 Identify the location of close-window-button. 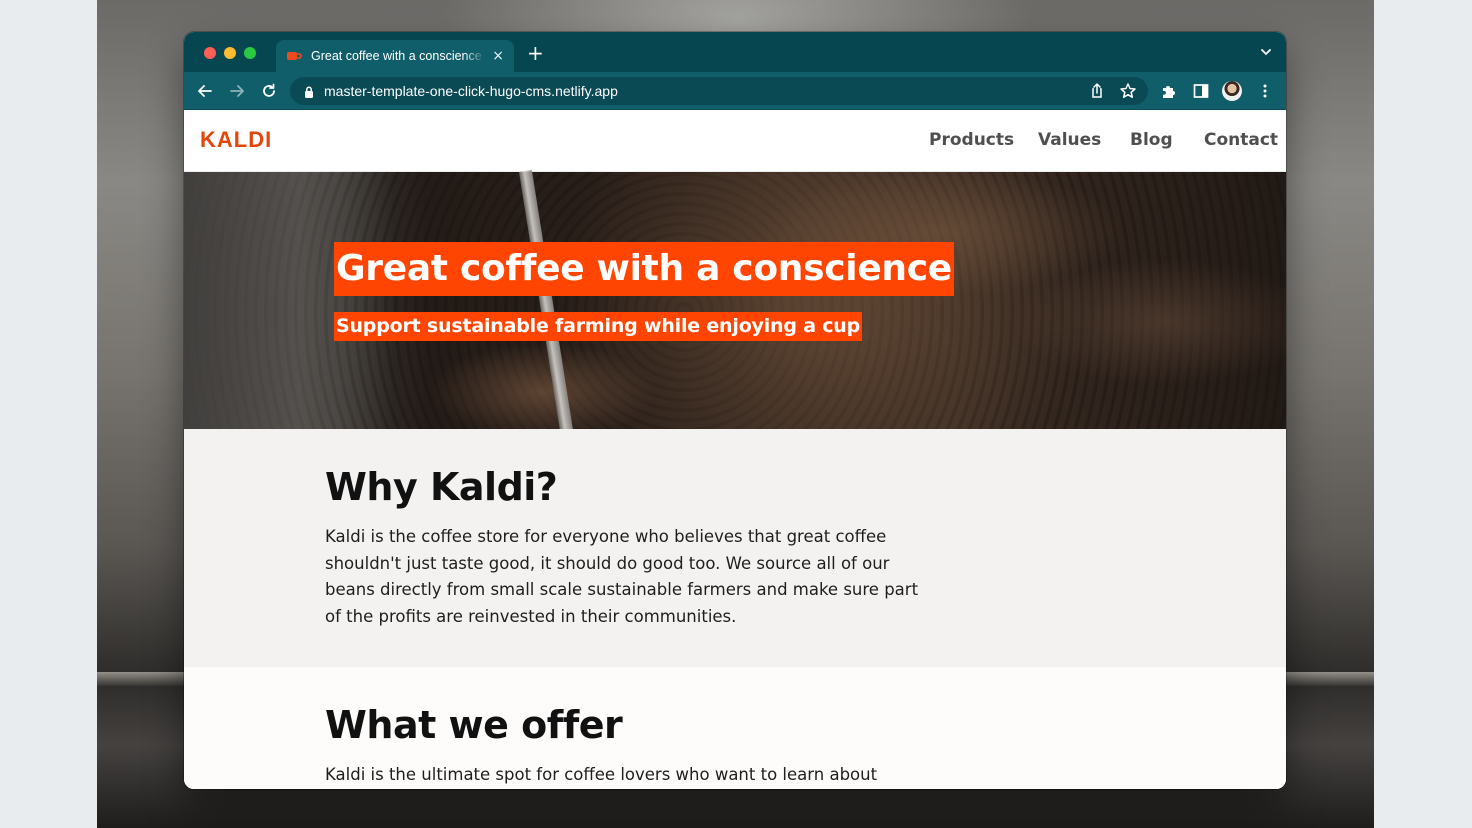
(210, 53).